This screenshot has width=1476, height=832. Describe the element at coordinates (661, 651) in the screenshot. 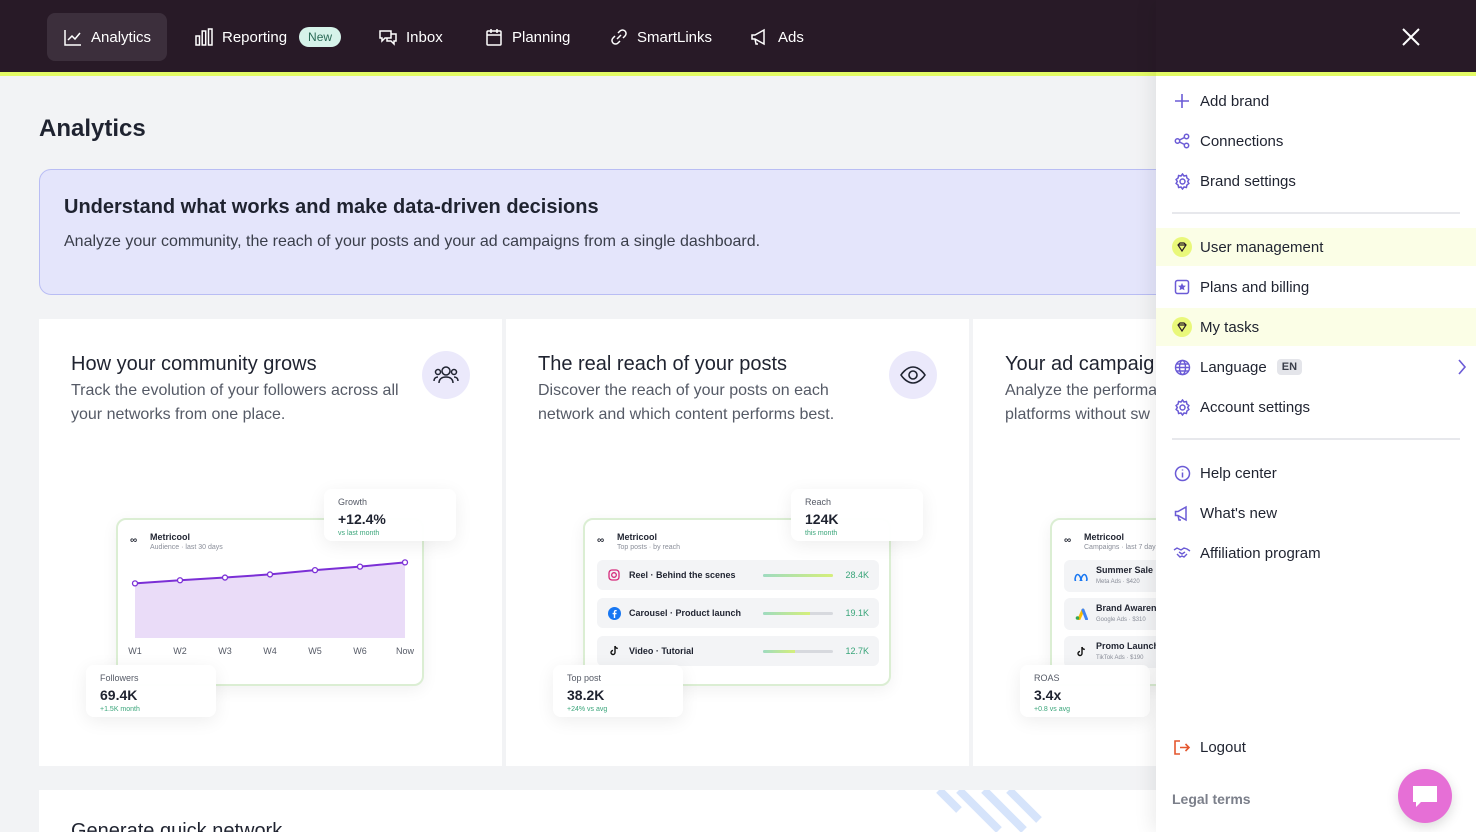

I see `post-label: Video · Tutorial` at that location.